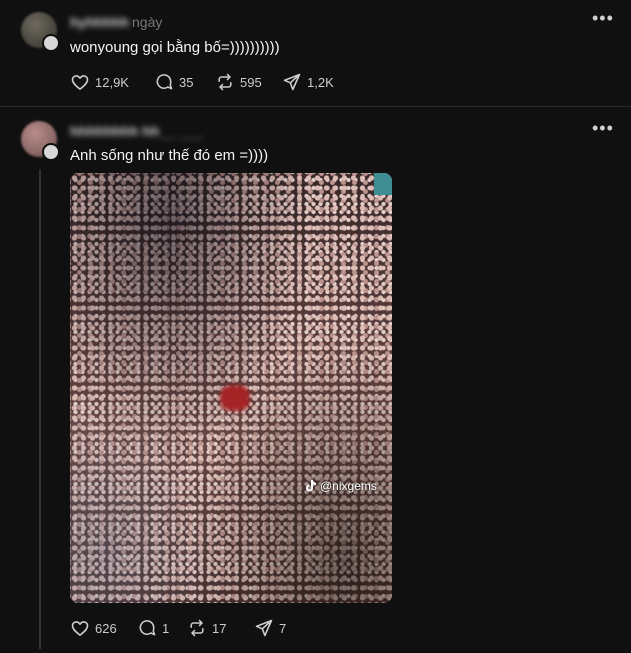 Image resolution: width=631 pixels, height=653 pixels. I want to click on like-count: 626, so click(106, 628).